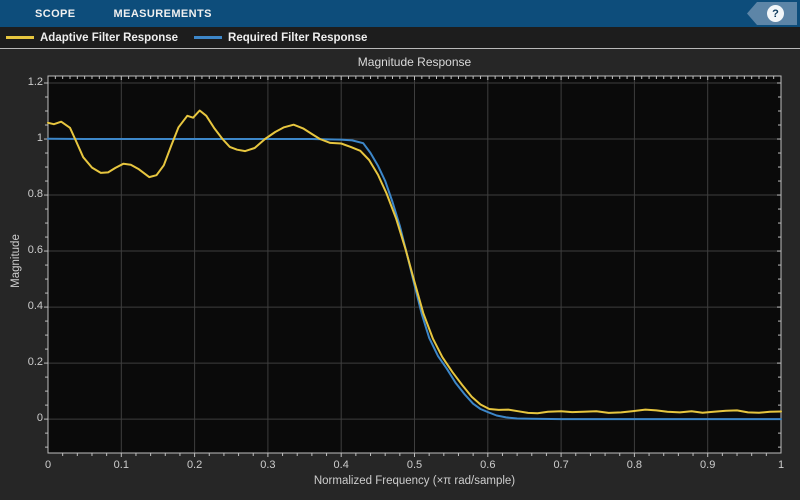  I want to click on y-tick-label: 0.4, so click(35, 306).